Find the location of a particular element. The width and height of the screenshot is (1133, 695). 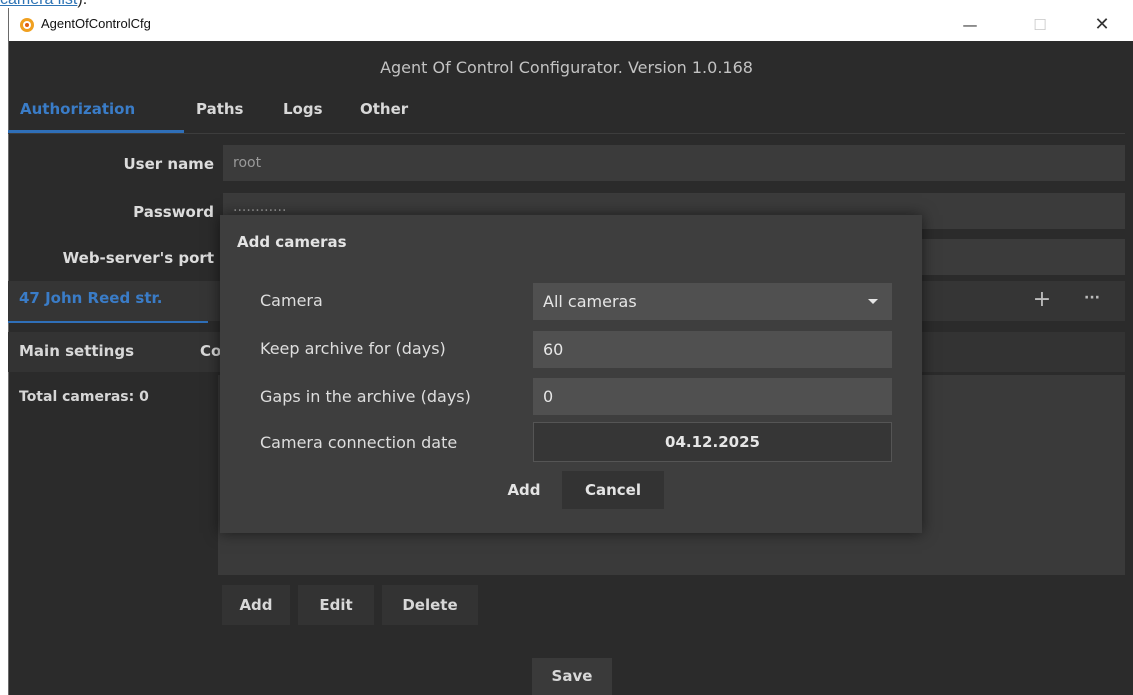

gaps-archive-label: Gaps in the archive (days) is located at coordinates (365, 396).